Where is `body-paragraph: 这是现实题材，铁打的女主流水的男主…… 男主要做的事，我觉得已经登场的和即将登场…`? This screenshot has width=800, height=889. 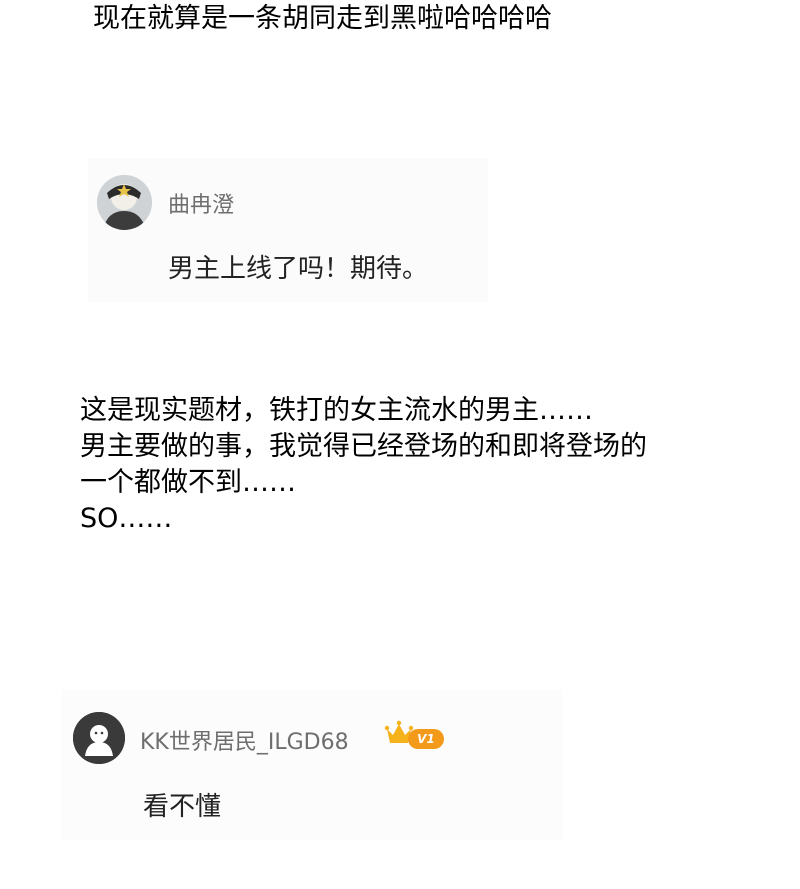
body-paragraph: 这是现实题材，铁打的女主流水的男主…… 男主要做的事，我觉得已经登场的和即将登场… is located at coordinates (430, 465).